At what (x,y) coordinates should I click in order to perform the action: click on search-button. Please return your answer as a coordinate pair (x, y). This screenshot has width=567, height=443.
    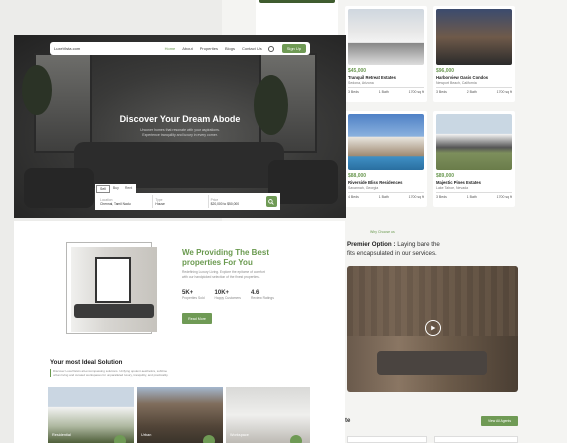
    Looking at the image, I should click on (271, 201).